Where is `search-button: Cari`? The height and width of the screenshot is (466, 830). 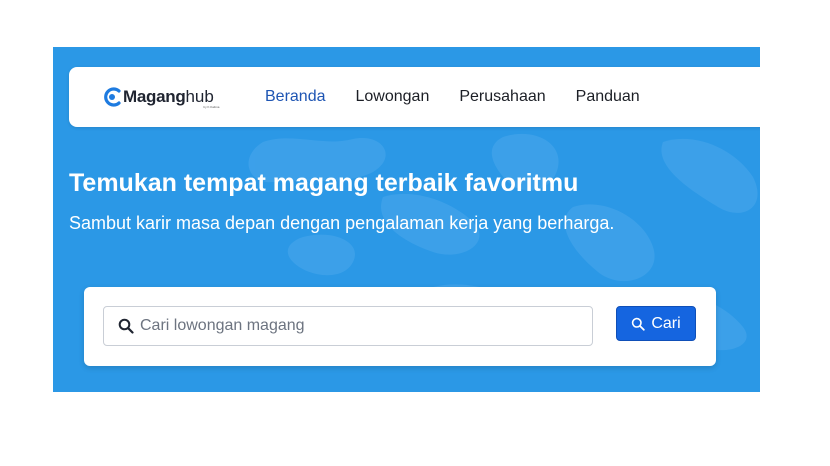 search-button: Cari is located at coordinates (656, 323).